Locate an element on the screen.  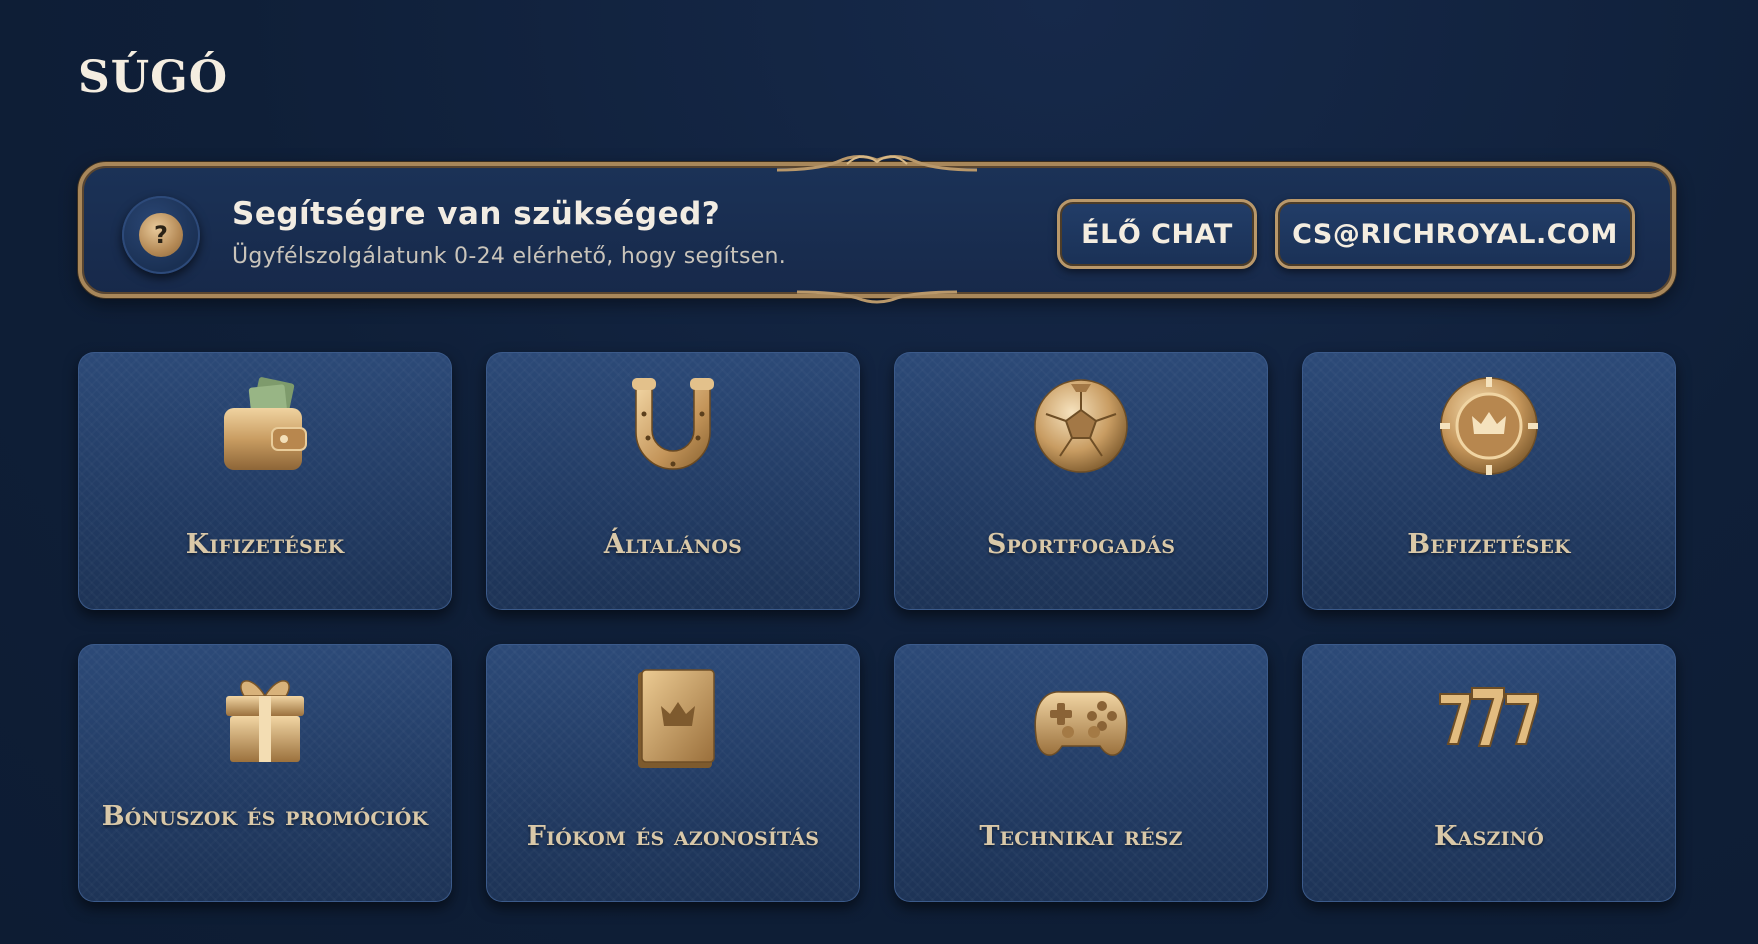
soccer-ball-icon is located at coordinates (1081, 426).